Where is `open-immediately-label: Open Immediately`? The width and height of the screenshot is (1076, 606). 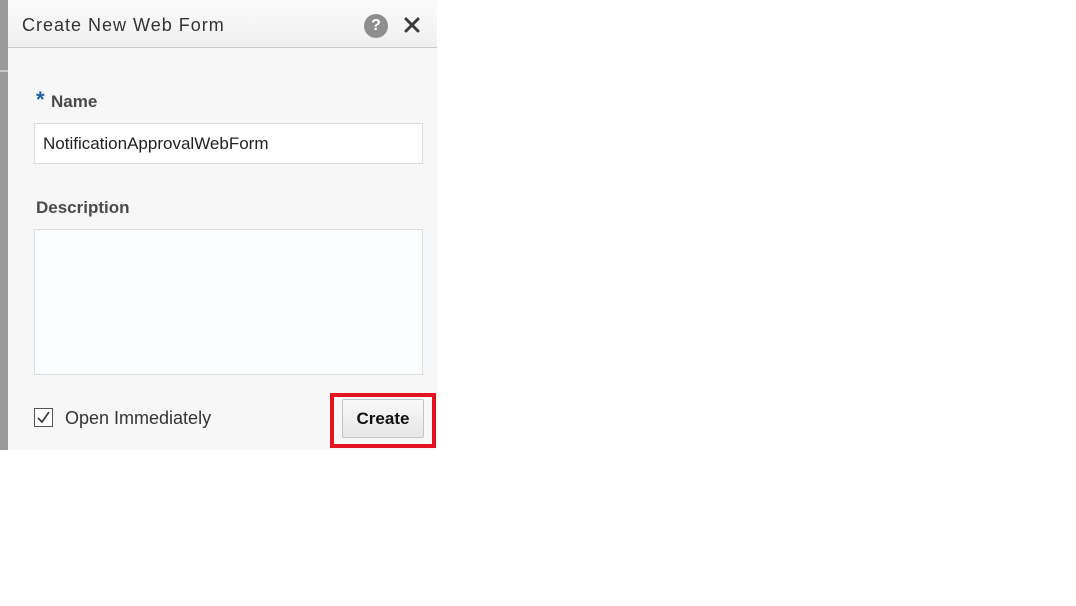 open-immediately-label: Open Immediately is located at coordinates (138, 418).